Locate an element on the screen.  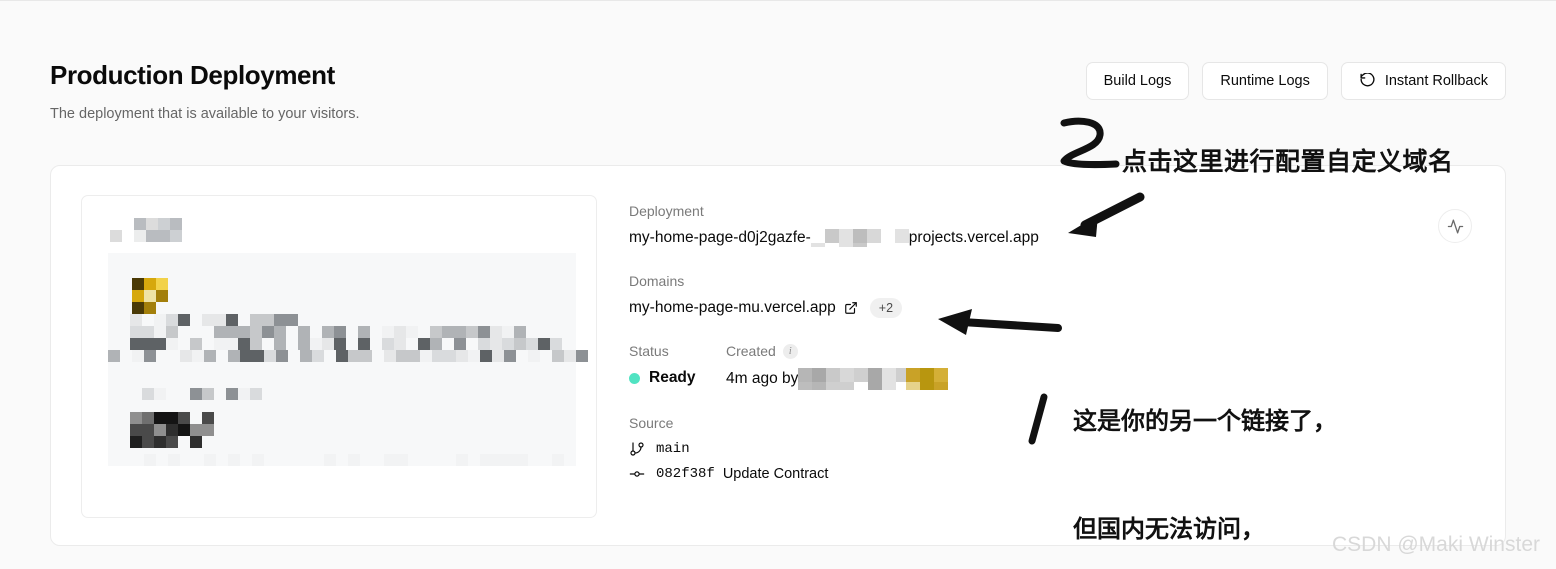
created-author-redacted is located at coordinates (873, 379).